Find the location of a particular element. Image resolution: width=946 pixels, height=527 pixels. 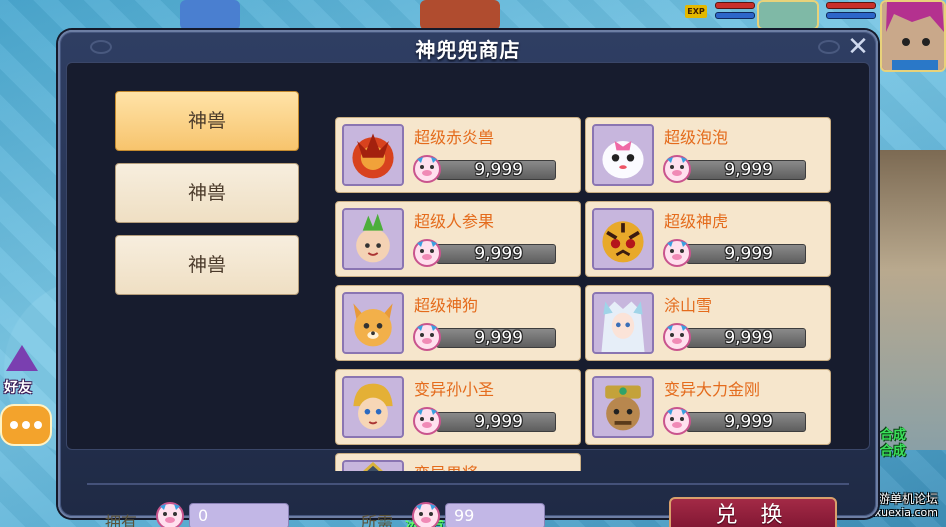

shop-title: 神兜兜商店 is located at coordinates (468, 50).